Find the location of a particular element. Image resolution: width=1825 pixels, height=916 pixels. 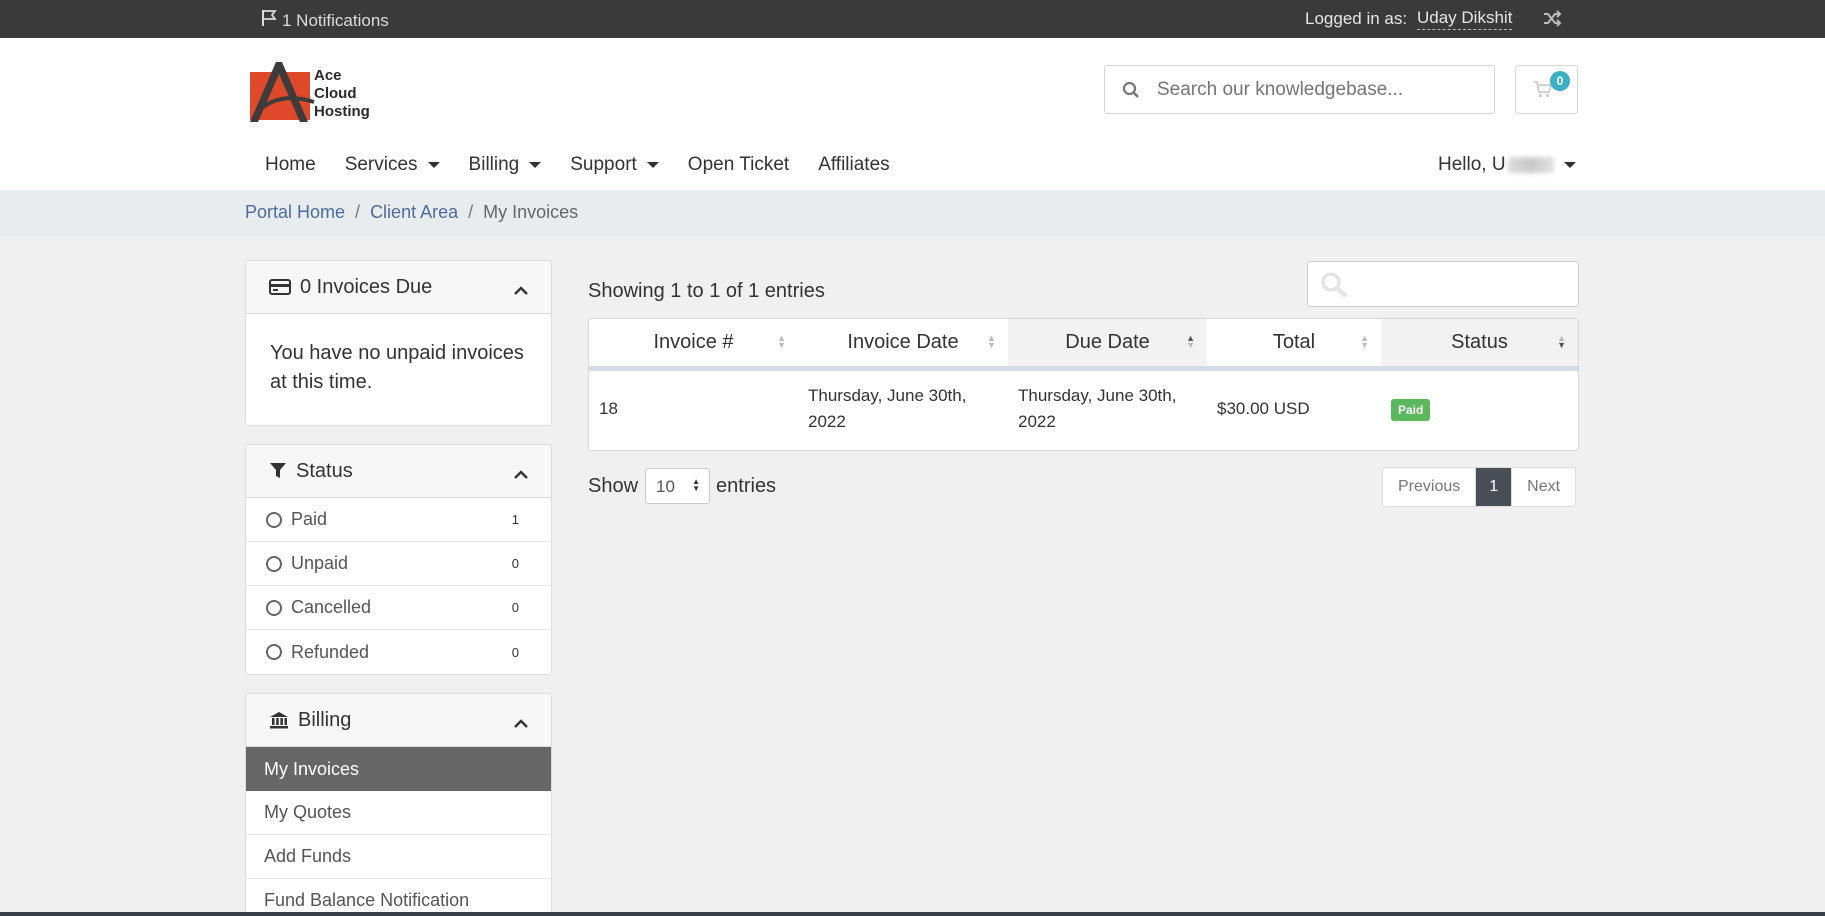

page-1-button: 1 is located at coordinates (1494, 487).